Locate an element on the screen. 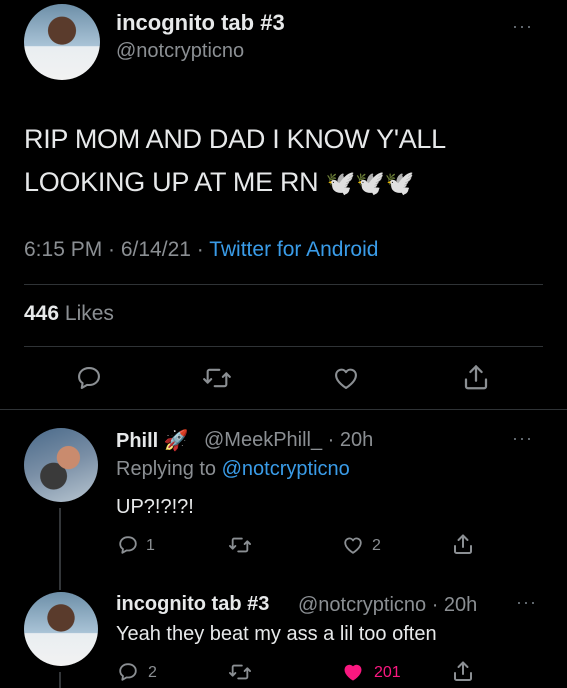  likes-summary: 446 Likes is located at coordinates (69, 314).